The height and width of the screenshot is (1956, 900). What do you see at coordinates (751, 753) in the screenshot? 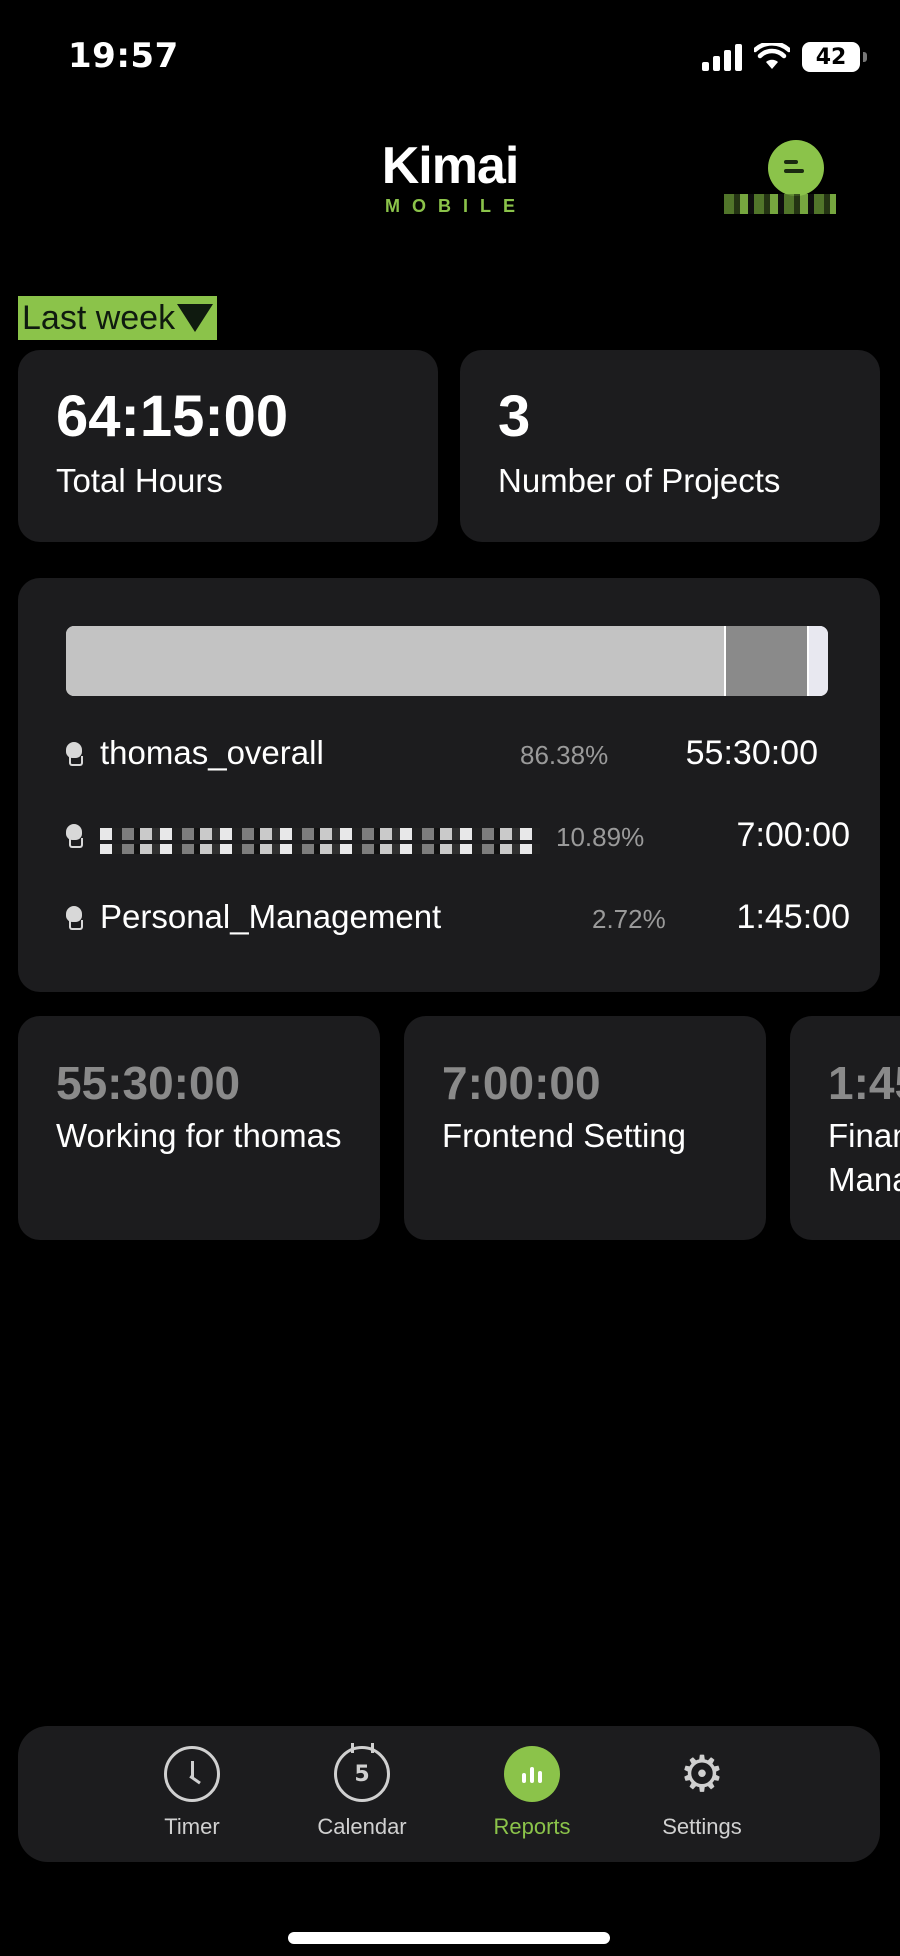
I see `project-time: 55:30:00` at bounding box center [751, 753].